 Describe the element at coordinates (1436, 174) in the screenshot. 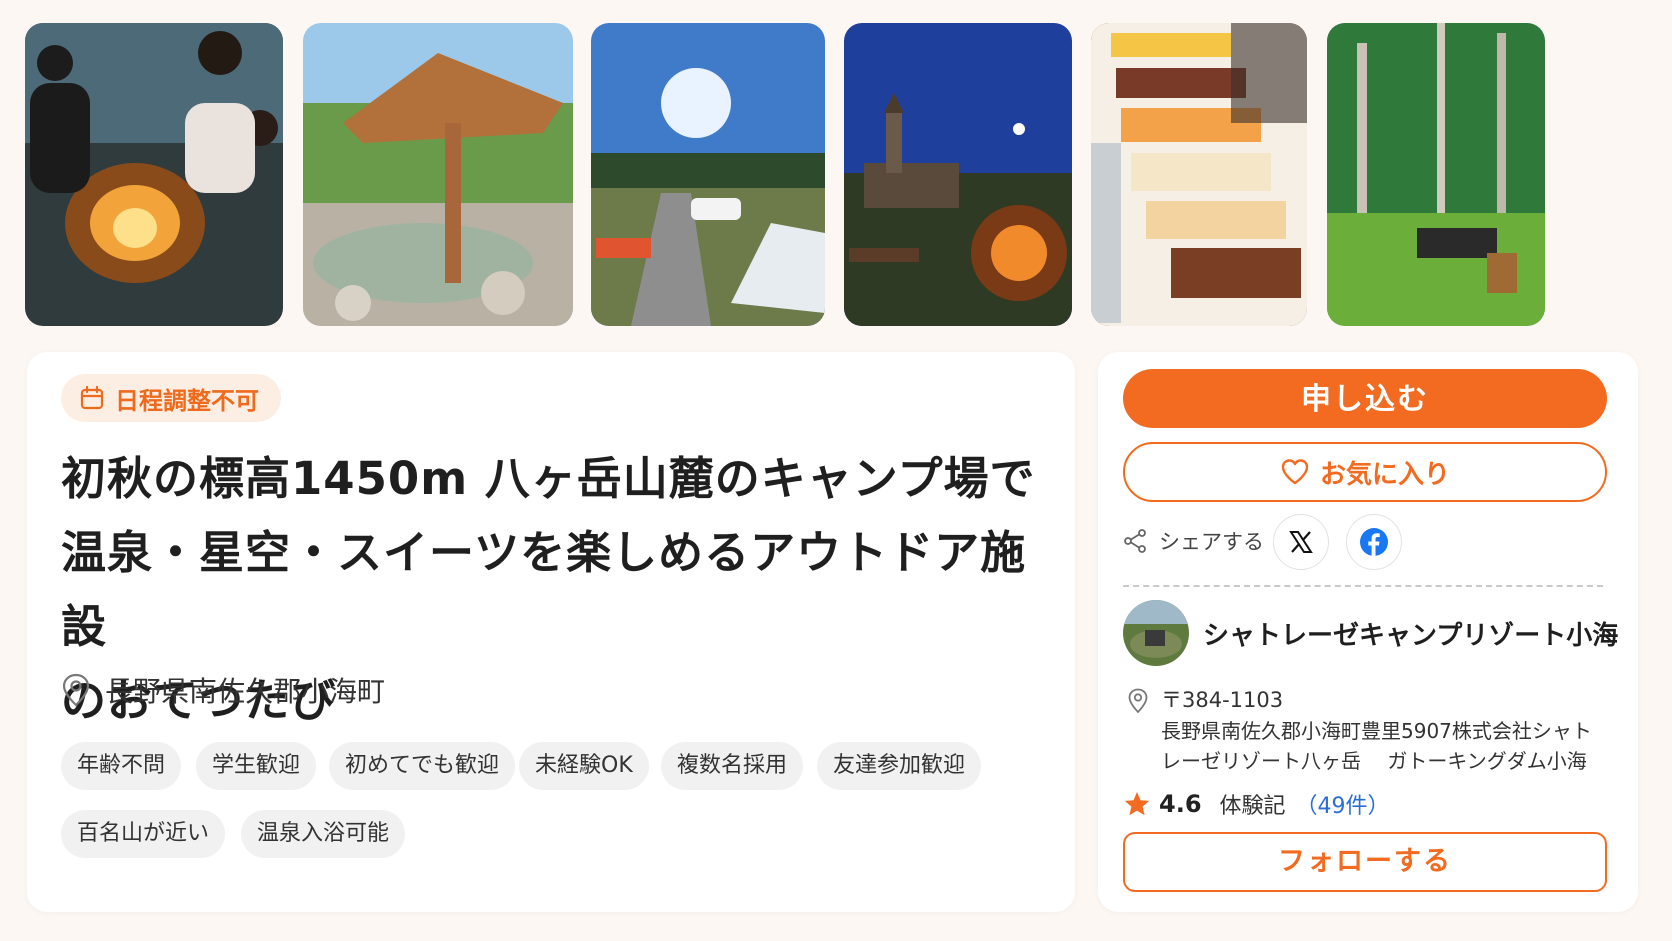

I see `forest-hammock-photo` at that location.